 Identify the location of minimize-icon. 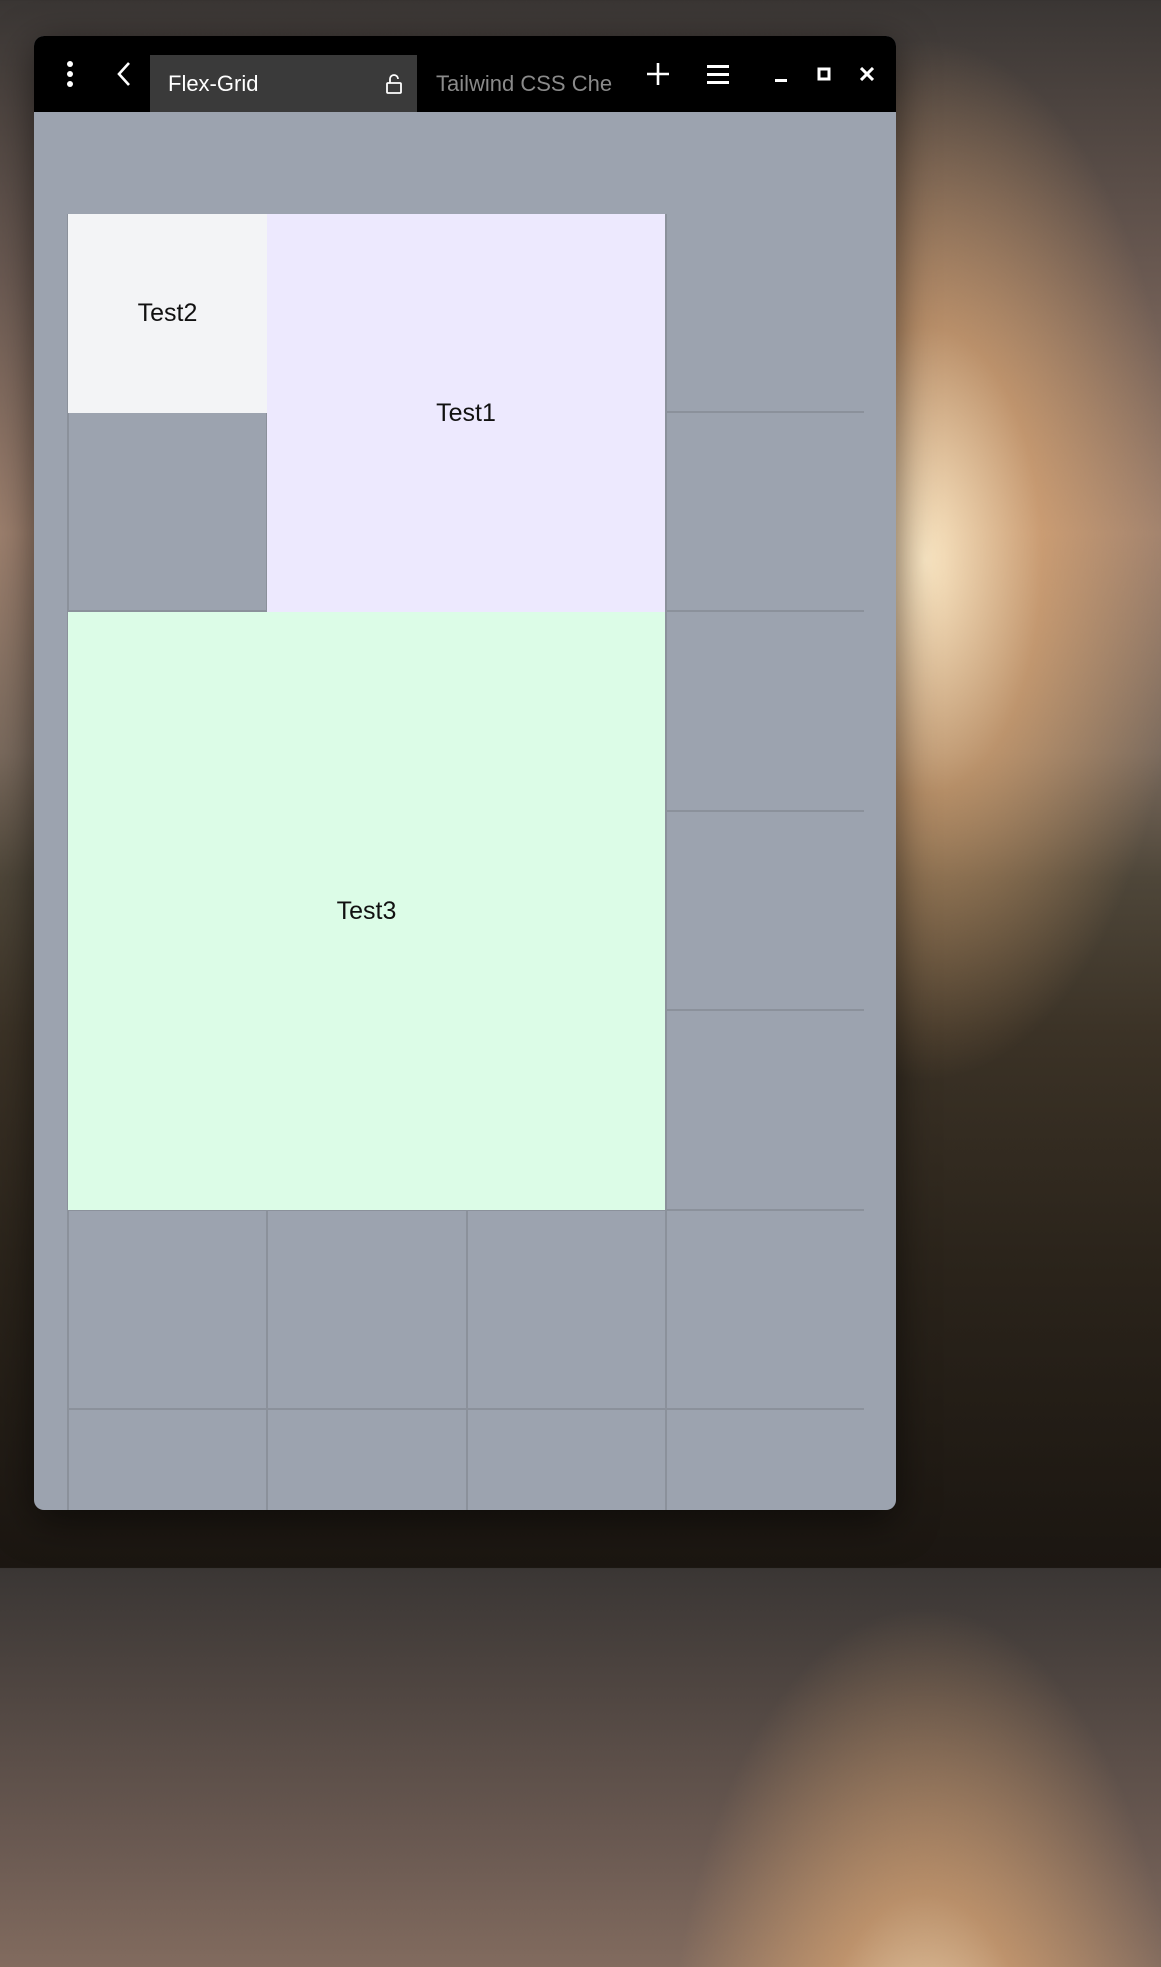
(781, 74).